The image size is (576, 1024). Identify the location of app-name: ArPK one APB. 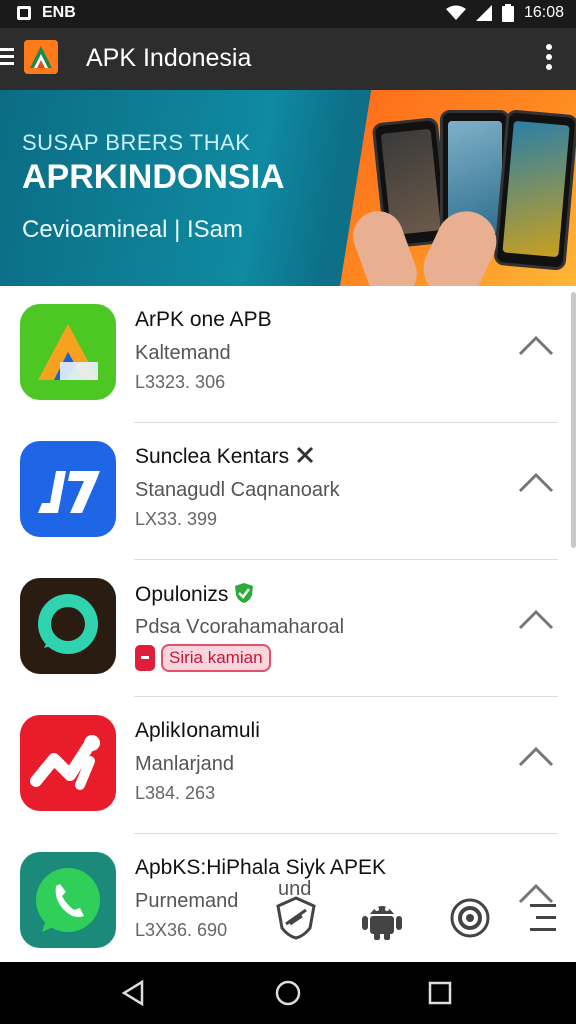
(203, 319).